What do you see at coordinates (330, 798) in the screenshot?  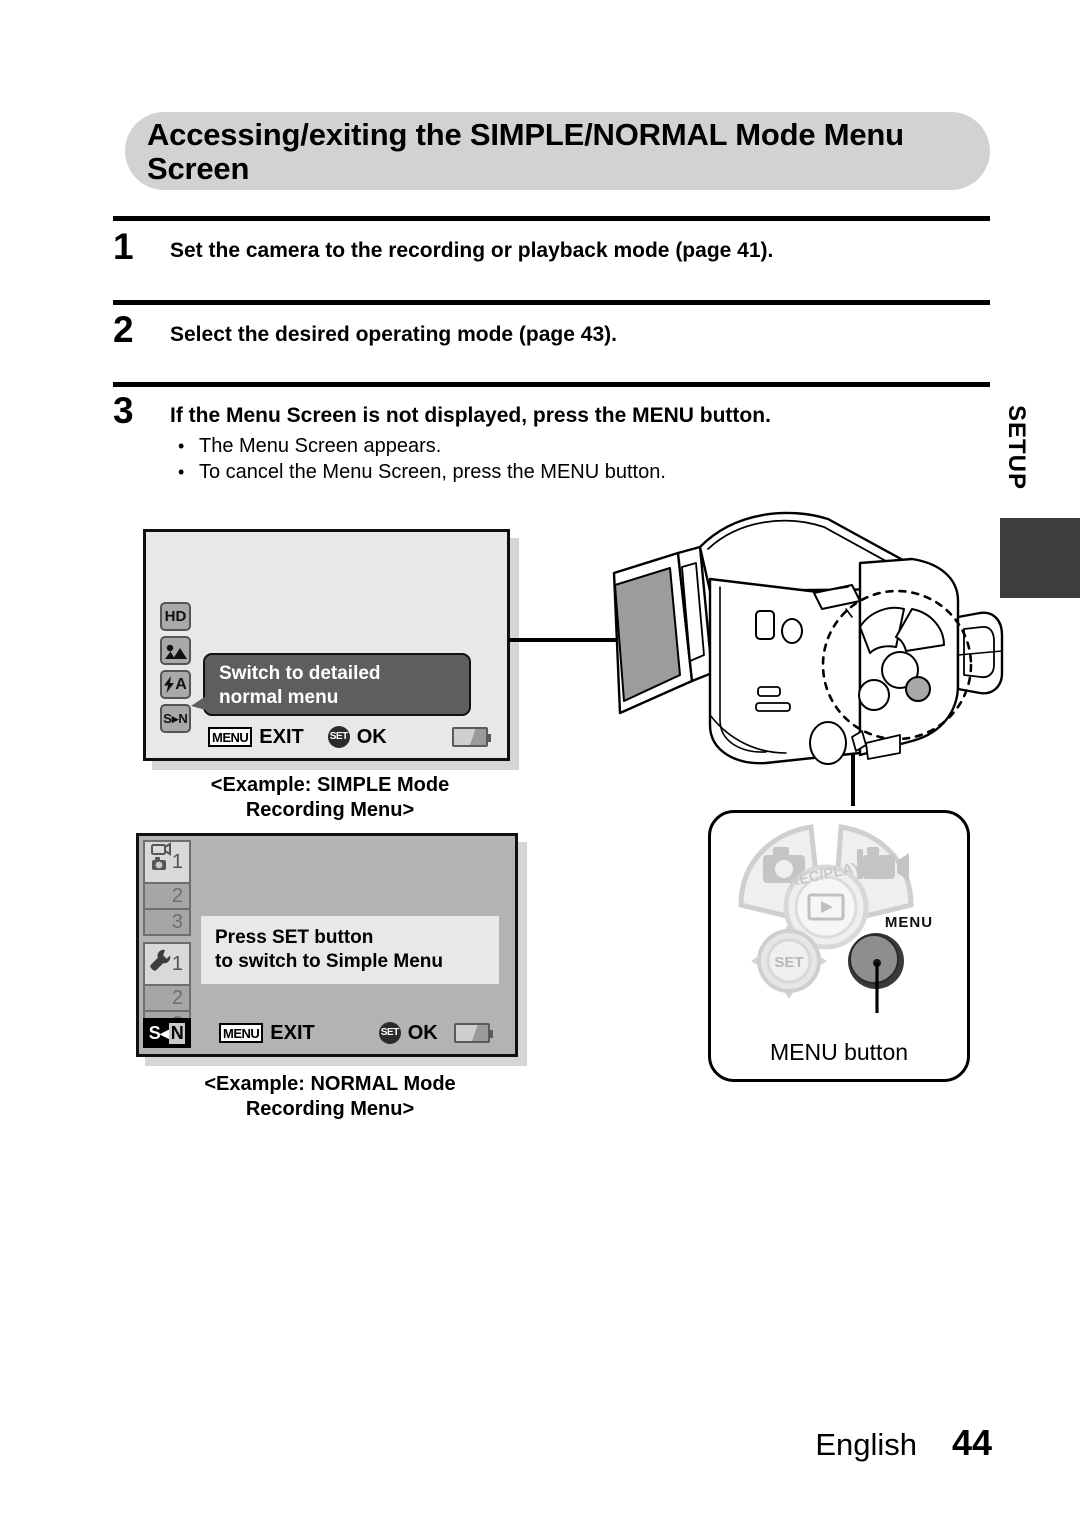 I see `caption-simple-mode: <Example: SIMPLE Mode Recording Menu>` at bounding box center [330, 798].